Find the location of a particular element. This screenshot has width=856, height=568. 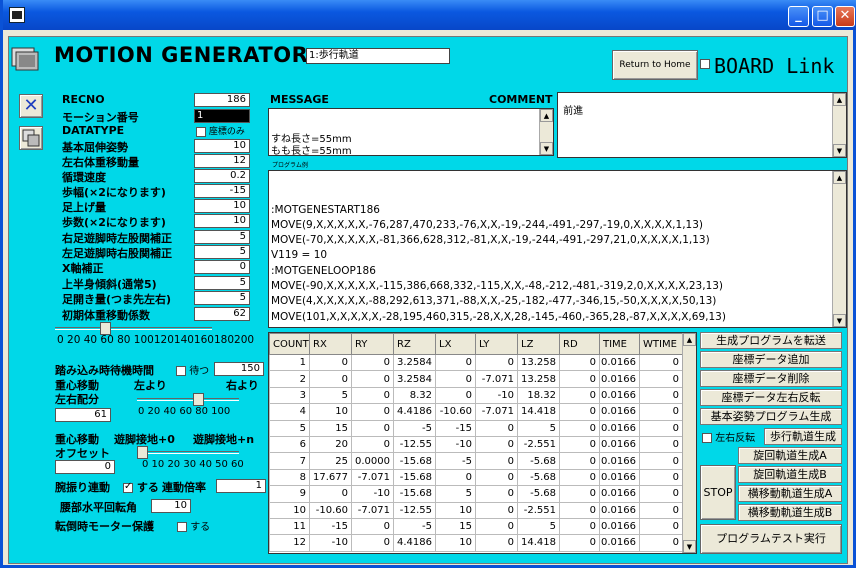

param-value: 10 is located at coordinates (222, 221).